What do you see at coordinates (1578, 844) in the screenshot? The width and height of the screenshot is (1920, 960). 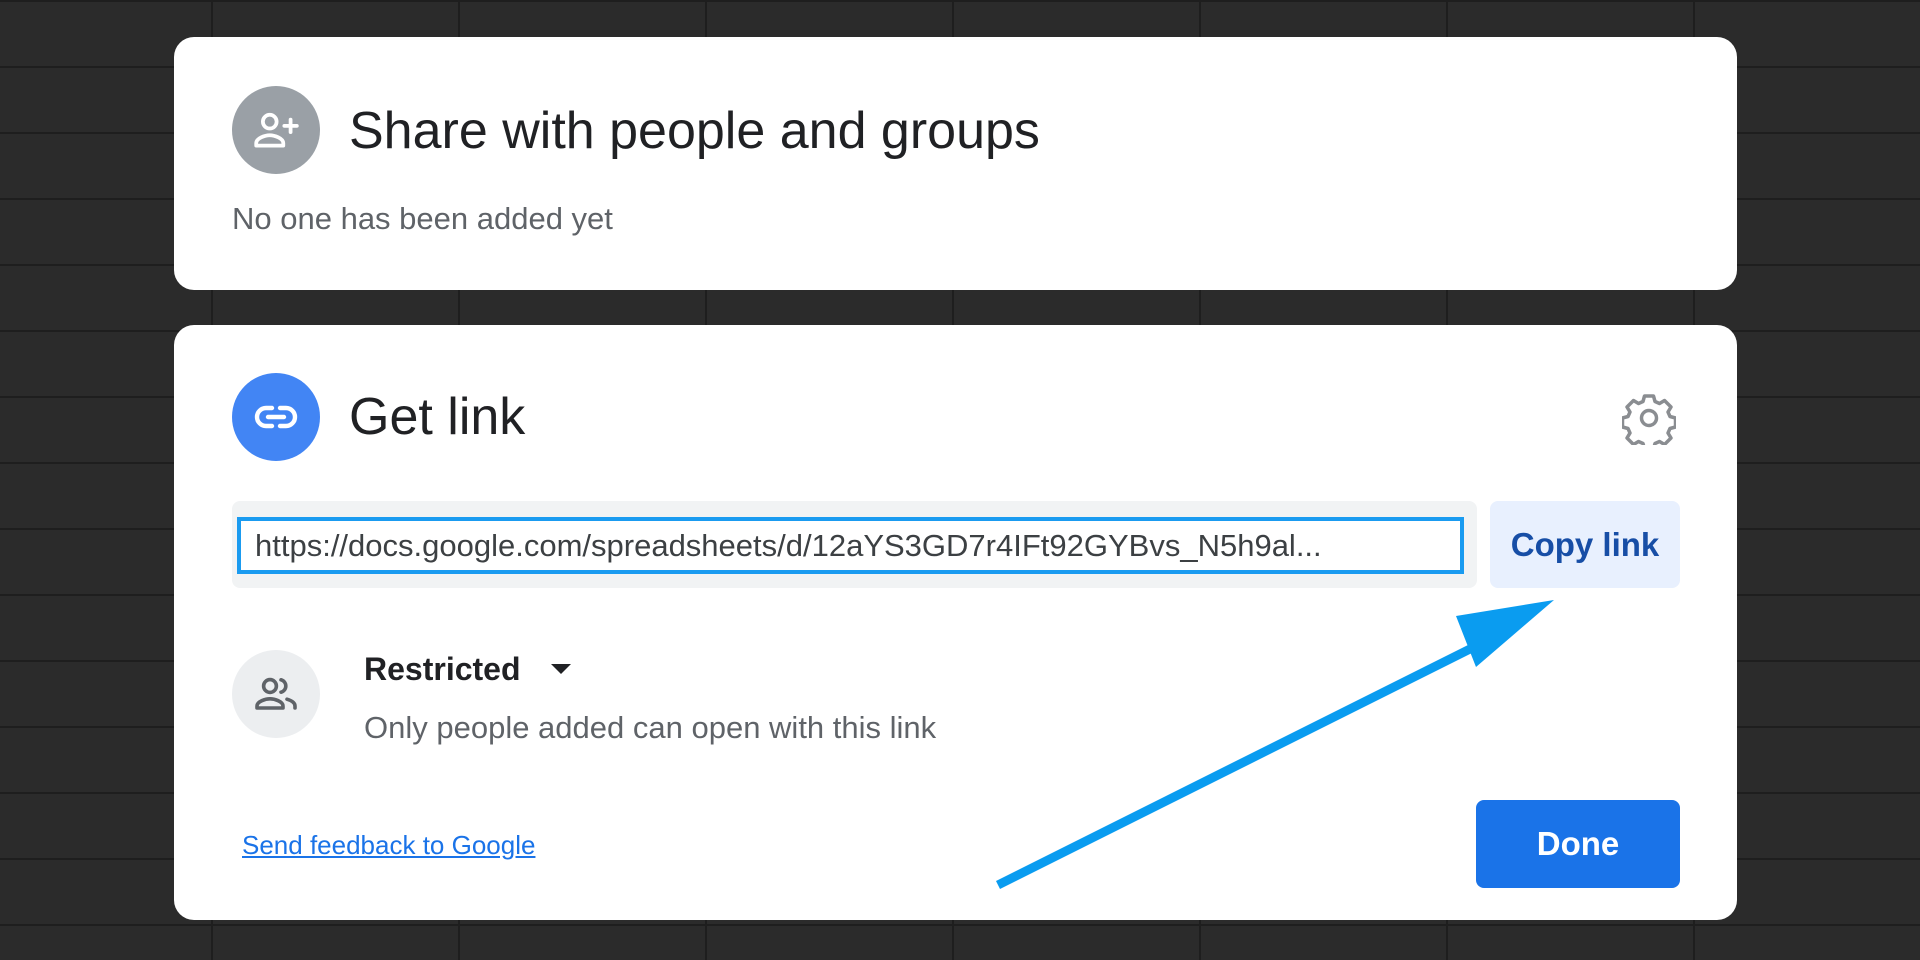 I see `done-button: Done` at bounding box center [1578, 844].